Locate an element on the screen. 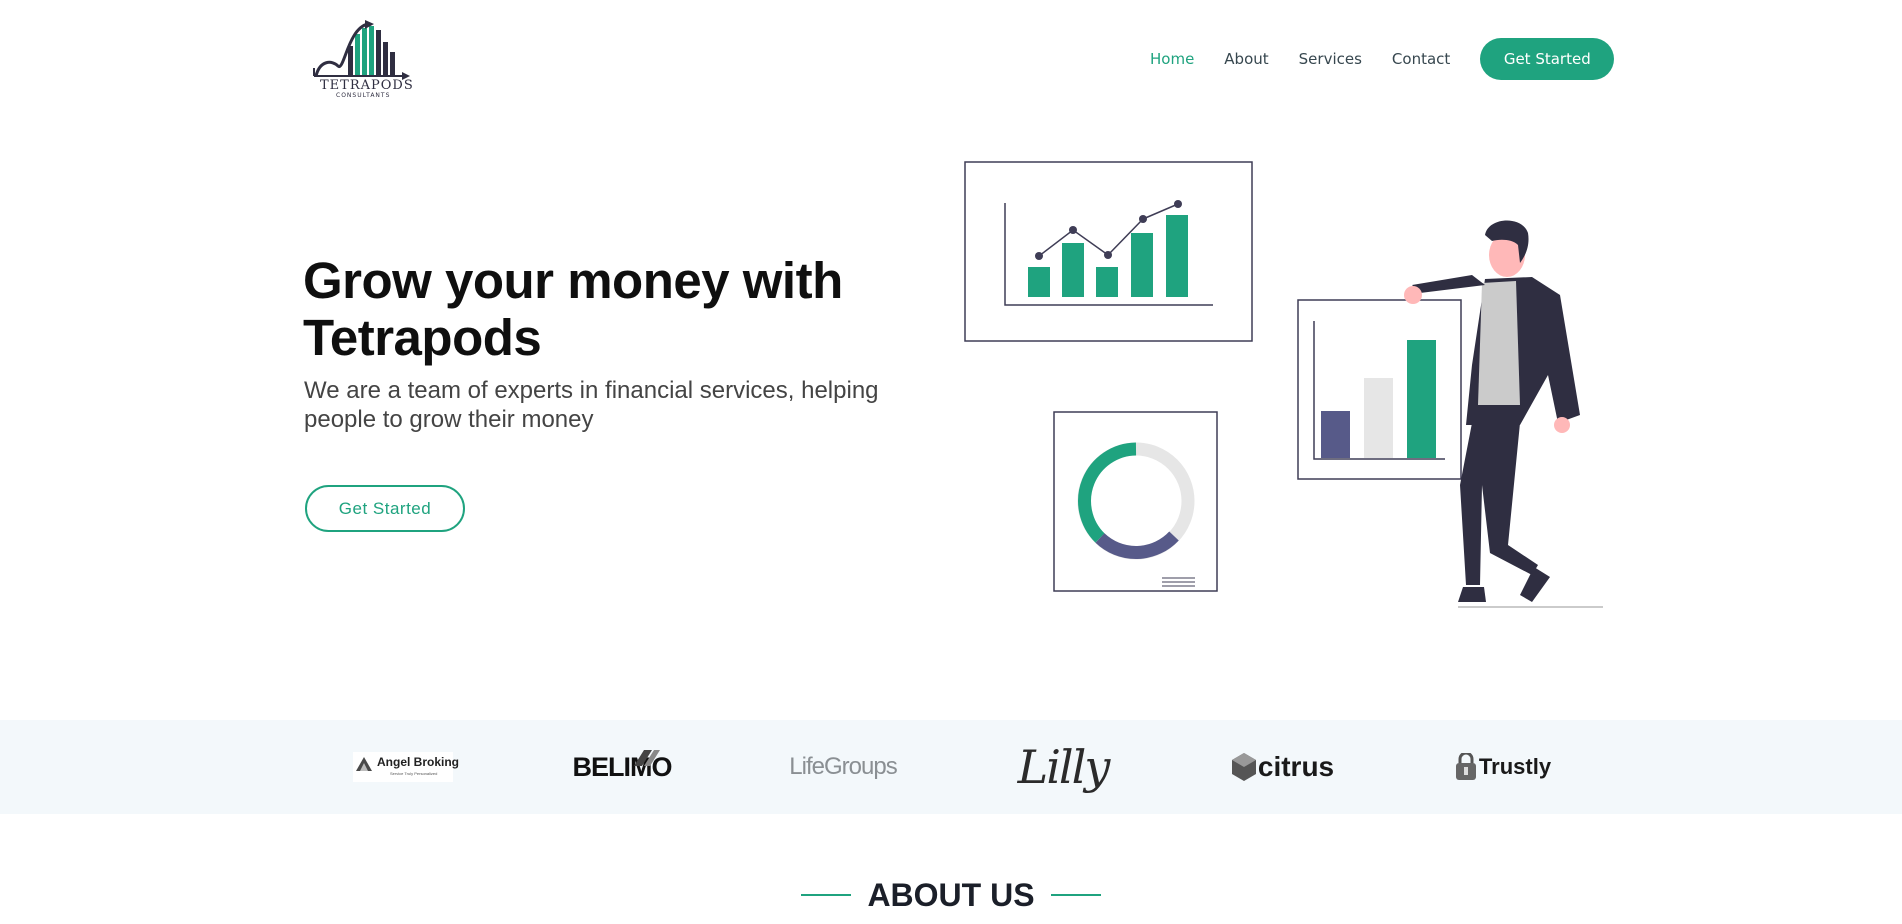 This screenshot has height=924, width=1902. client-angel-tagline: Service Truly Personalized is located at coordinates (414, 773).